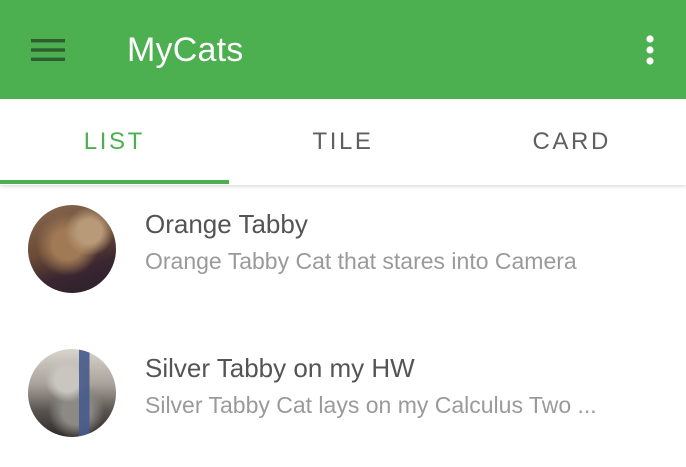  What do you see at coordinates (361, 261) in the screenshot?
I see `item-subtitle: Orange Tabby Cat that stares into Camera` at bounding box center [361, 261].